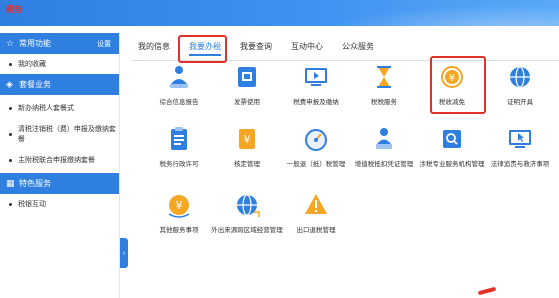 This screenshot has height=298, width=559. What do you see at coordinates (316, 206) in the screenshot?
I see `warning-icon` at bounding box center [316, 206].